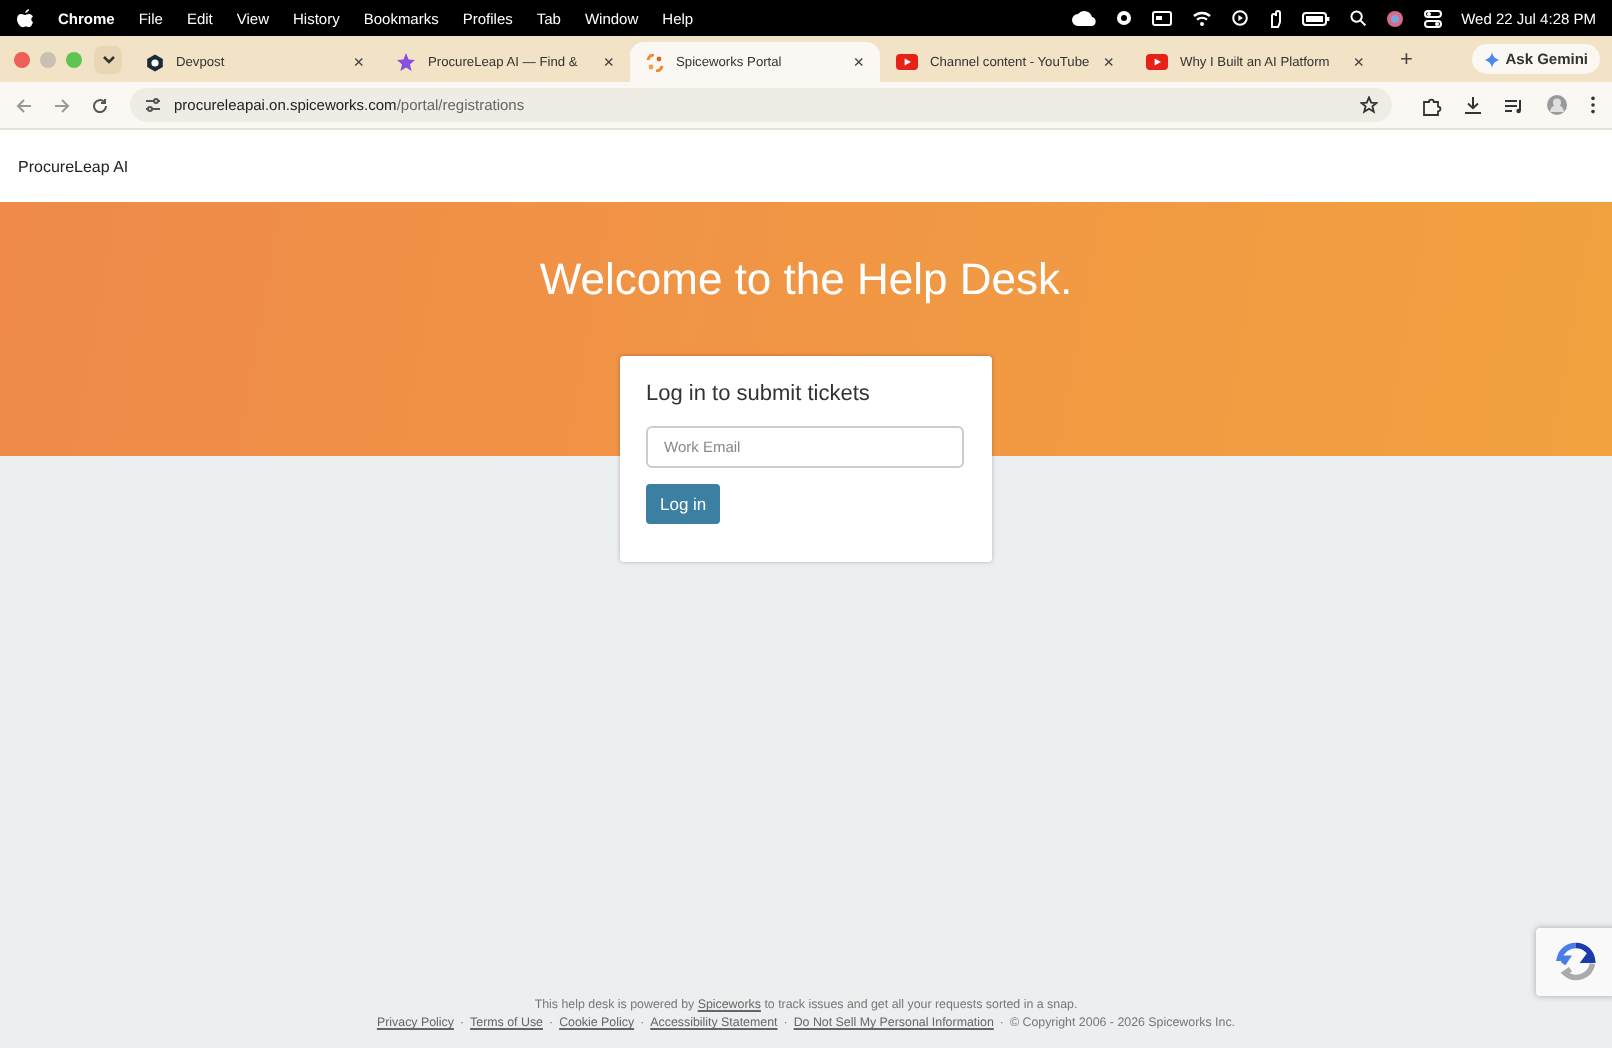  What do you see at coordinates (1201, 18) in the screenshot?
I see `wifi-icon` at bounding box center [1201, 18].